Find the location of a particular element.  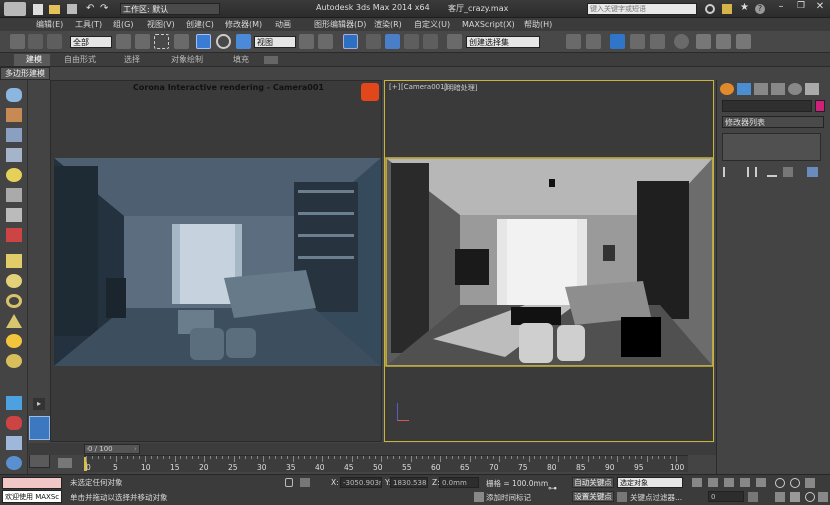

globe-icon is located at coordinates (14, 463).